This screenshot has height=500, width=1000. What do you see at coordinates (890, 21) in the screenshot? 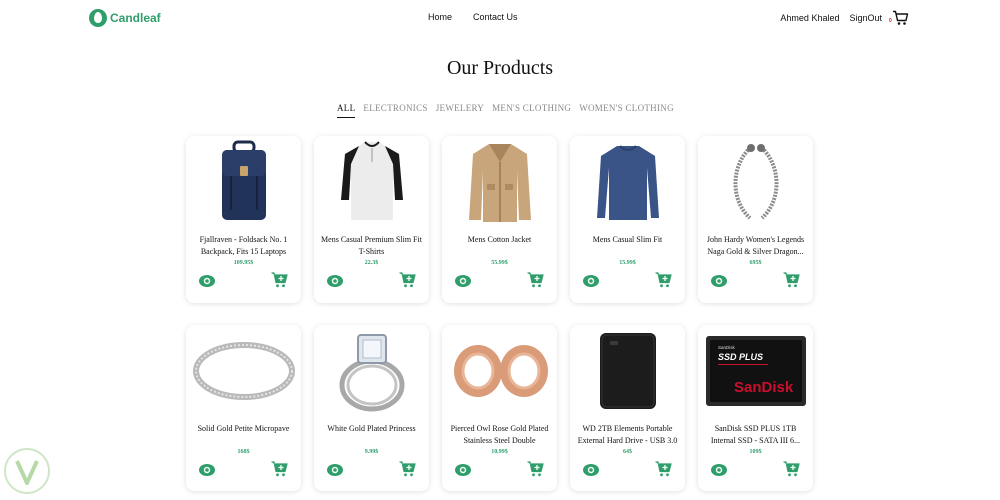
I see `cart-count-badge: 0` at bounding box center [890, 21].